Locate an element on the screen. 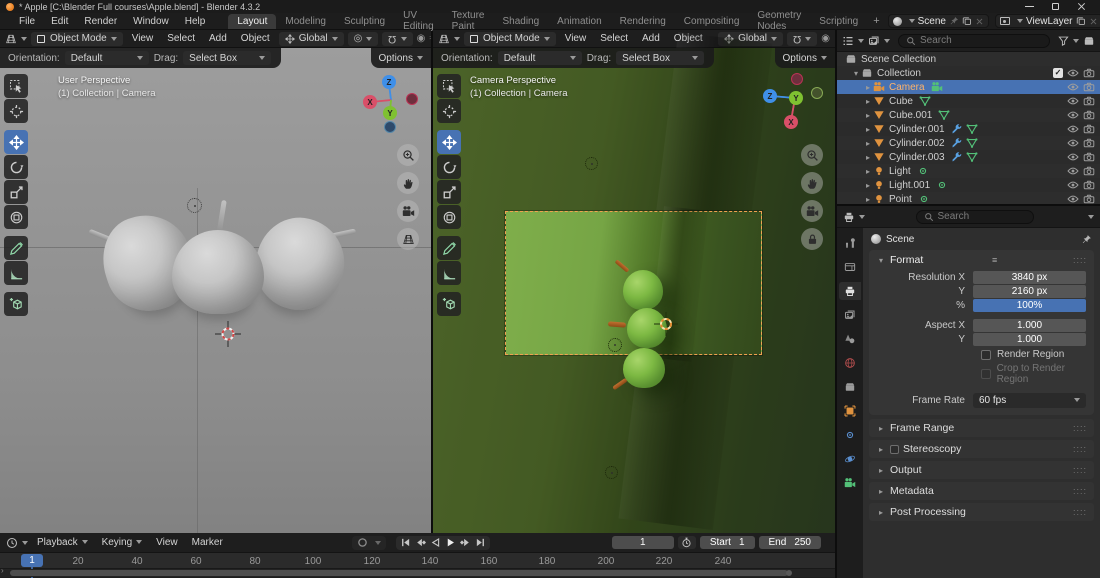  menu-playback: Playback is located at coordinates (62, 542).